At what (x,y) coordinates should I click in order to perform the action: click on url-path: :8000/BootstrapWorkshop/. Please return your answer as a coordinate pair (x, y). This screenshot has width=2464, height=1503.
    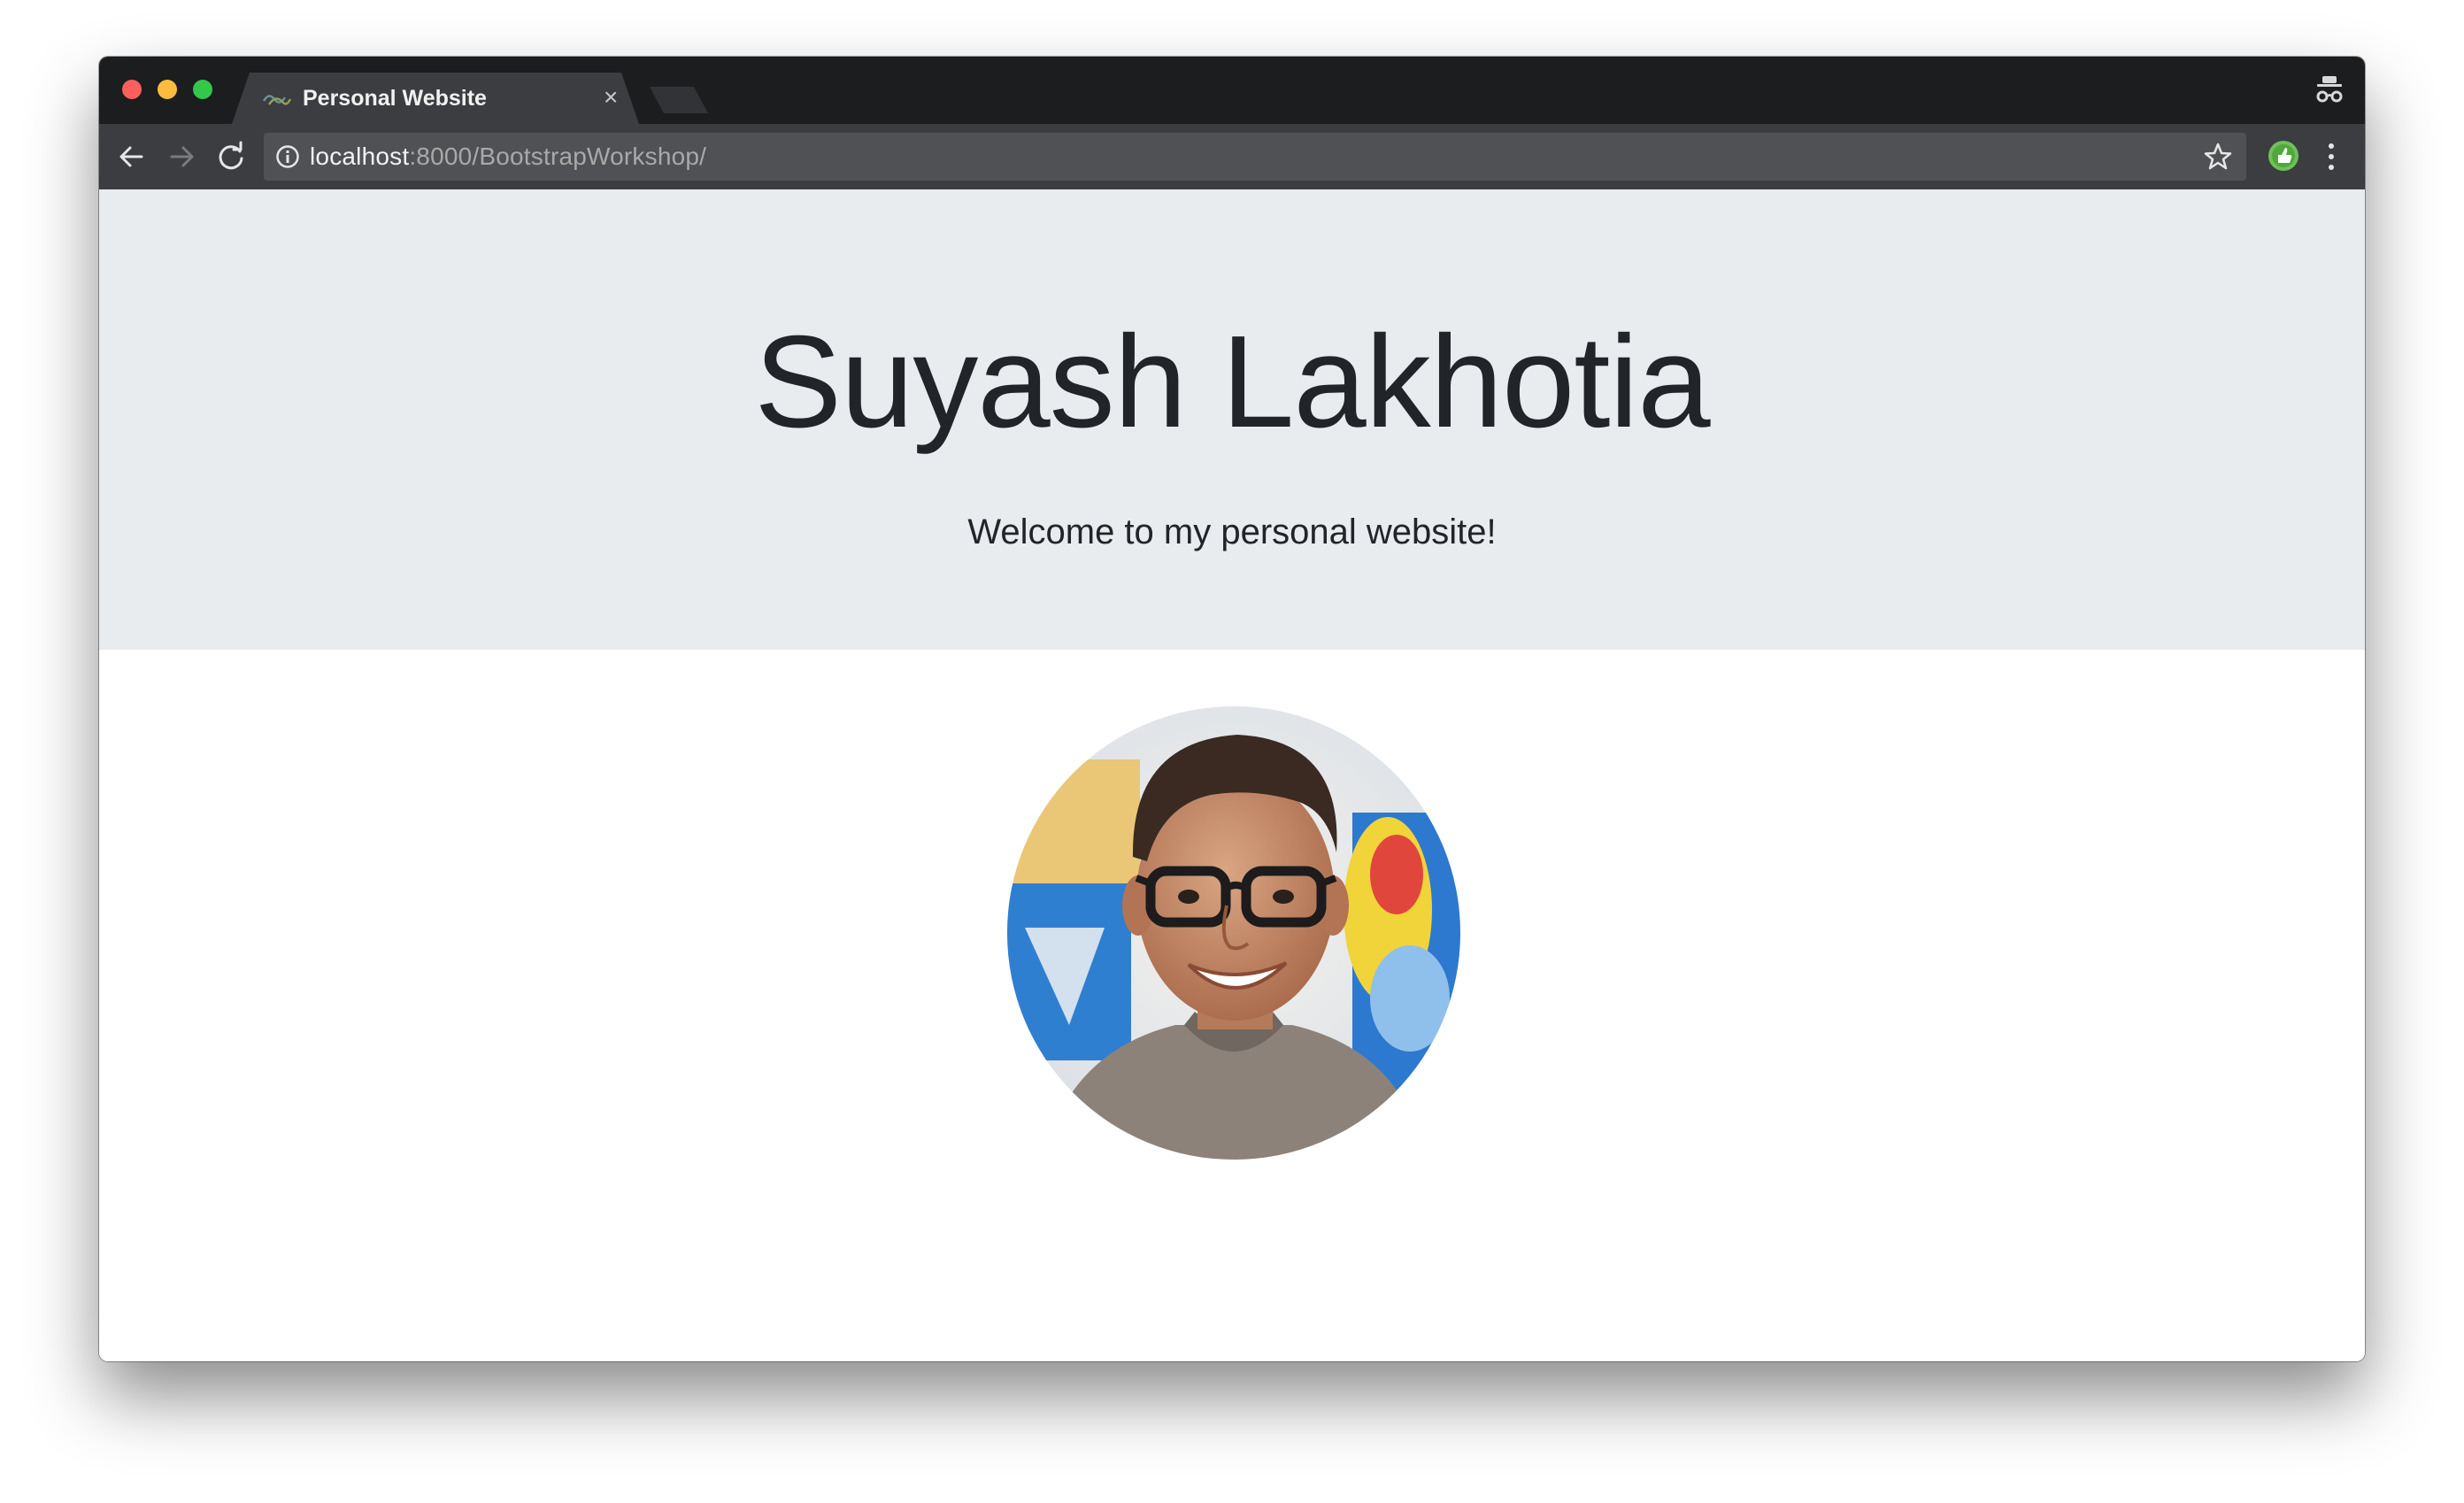
    Looking at the image, I should click on (558, 157).